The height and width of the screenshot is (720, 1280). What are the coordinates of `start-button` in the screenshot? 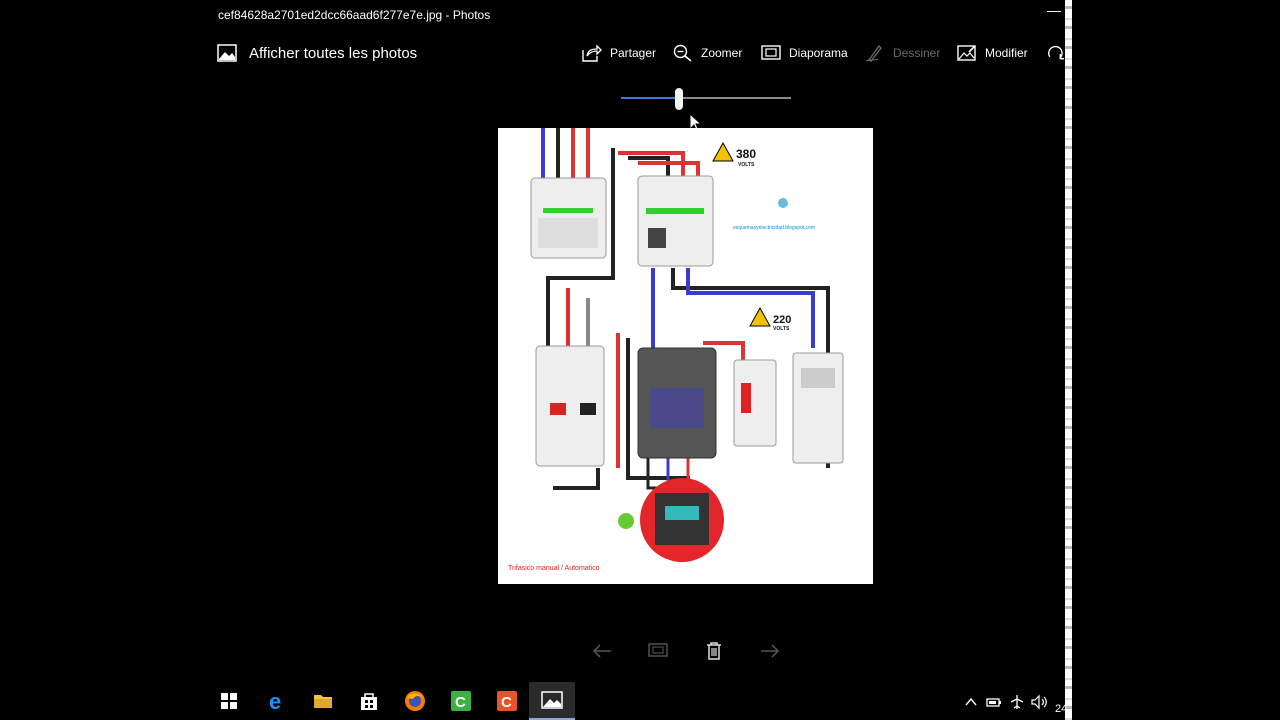 It's located at (229, 701).